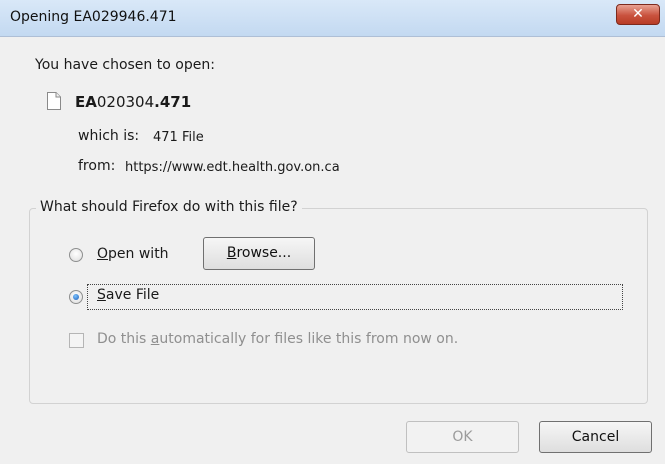 The image size is (665, 464). Describe the element at coordinates (138, 254) in the screenshot. I see `open-with-label-text-2: pen with` at that location.